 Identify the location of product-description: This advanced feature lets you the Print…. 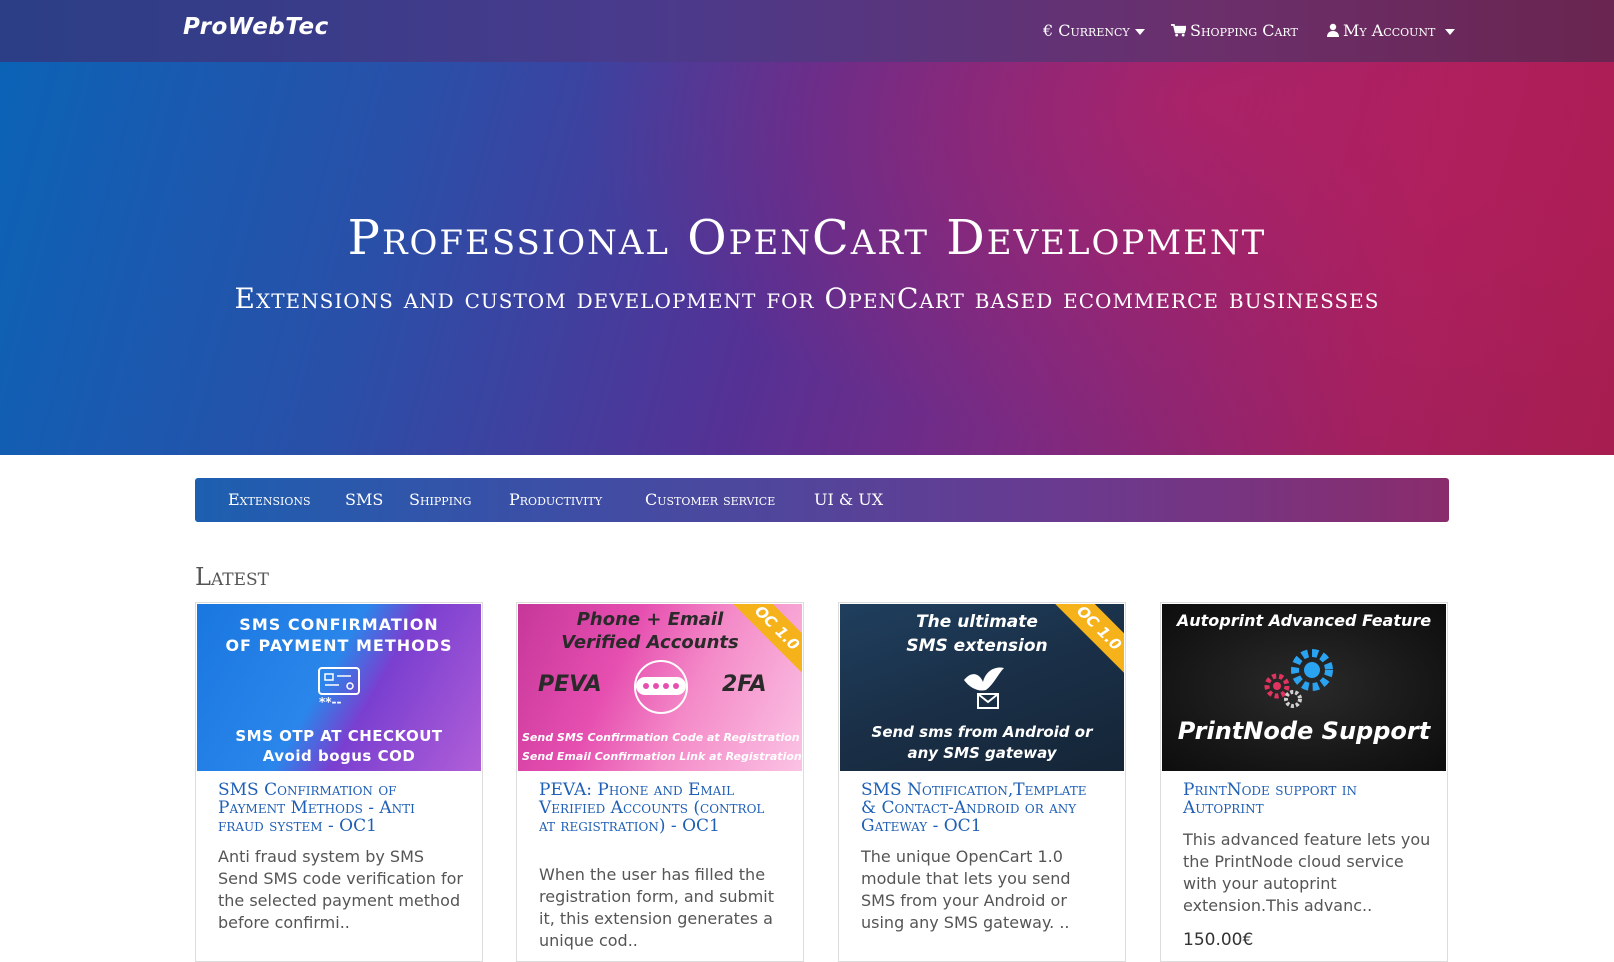
(1307, 872).